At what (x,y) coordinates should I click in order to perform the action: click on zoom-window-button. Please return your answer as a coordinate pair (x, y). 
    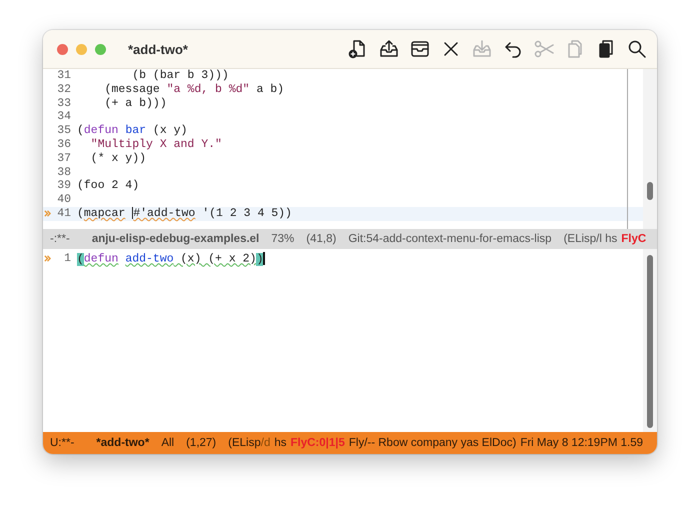
    Looking at the image, I should click on (100, 49).